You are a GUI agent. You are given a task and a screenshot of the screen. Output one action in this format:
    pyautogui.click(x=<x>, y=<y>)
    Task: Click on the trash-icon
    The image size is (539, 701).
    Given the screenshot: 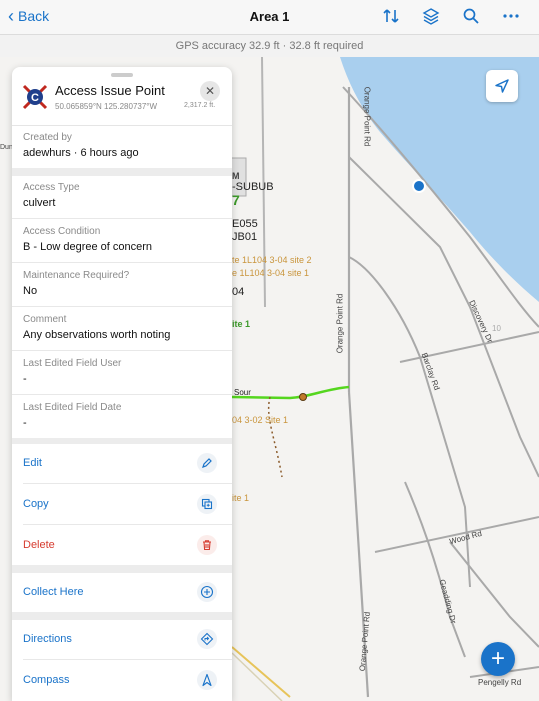 What is the action you would take?
    pyautogui.click(x=207, y=545)
    